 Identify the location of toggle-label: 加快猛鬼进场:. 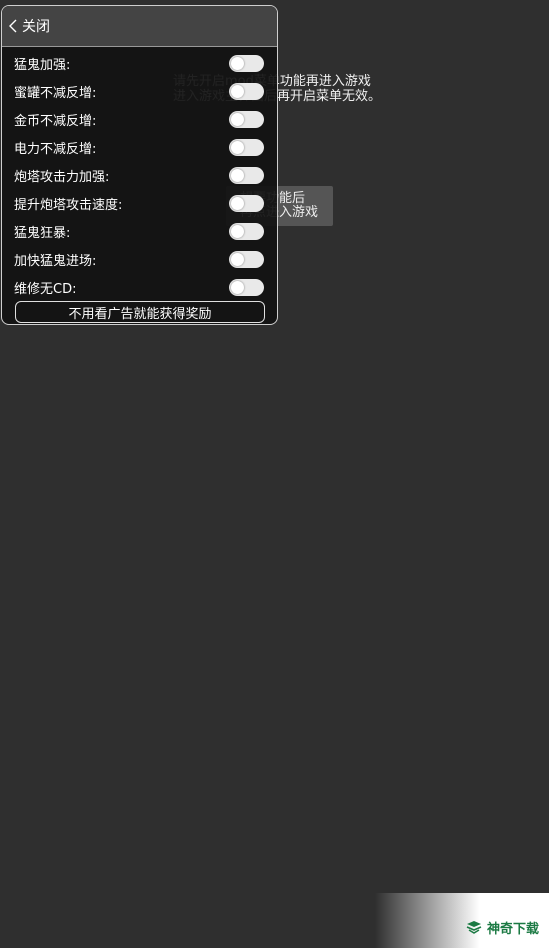
(55, 261).